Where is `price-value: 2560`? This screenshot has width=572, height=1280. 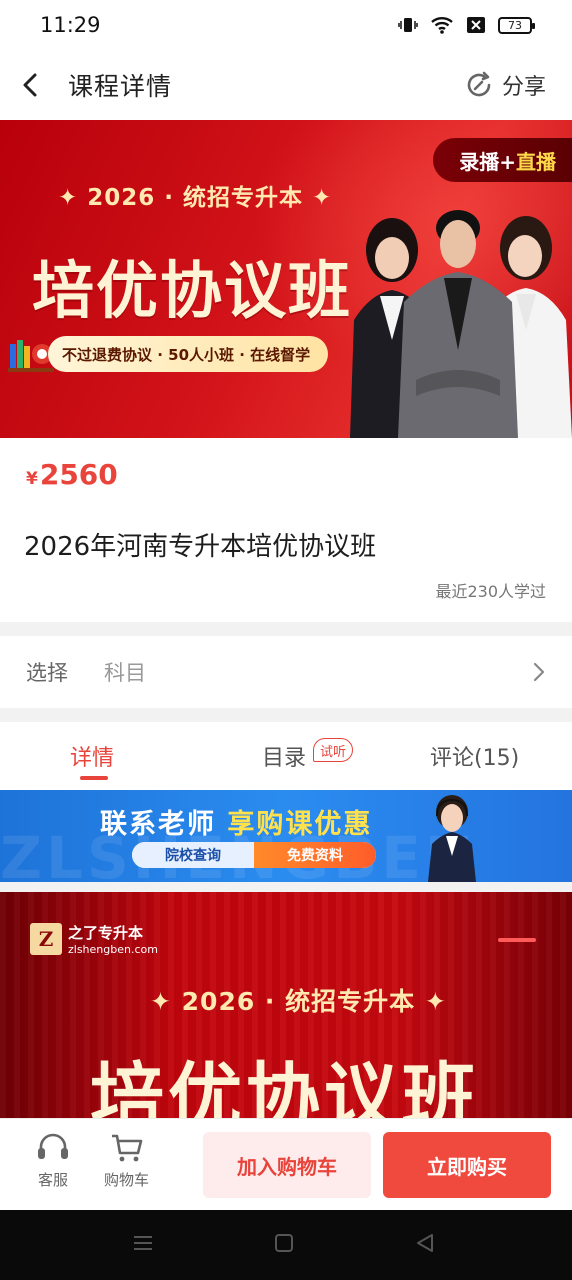 price-value: 2560 is located at coordinates (78, 474).